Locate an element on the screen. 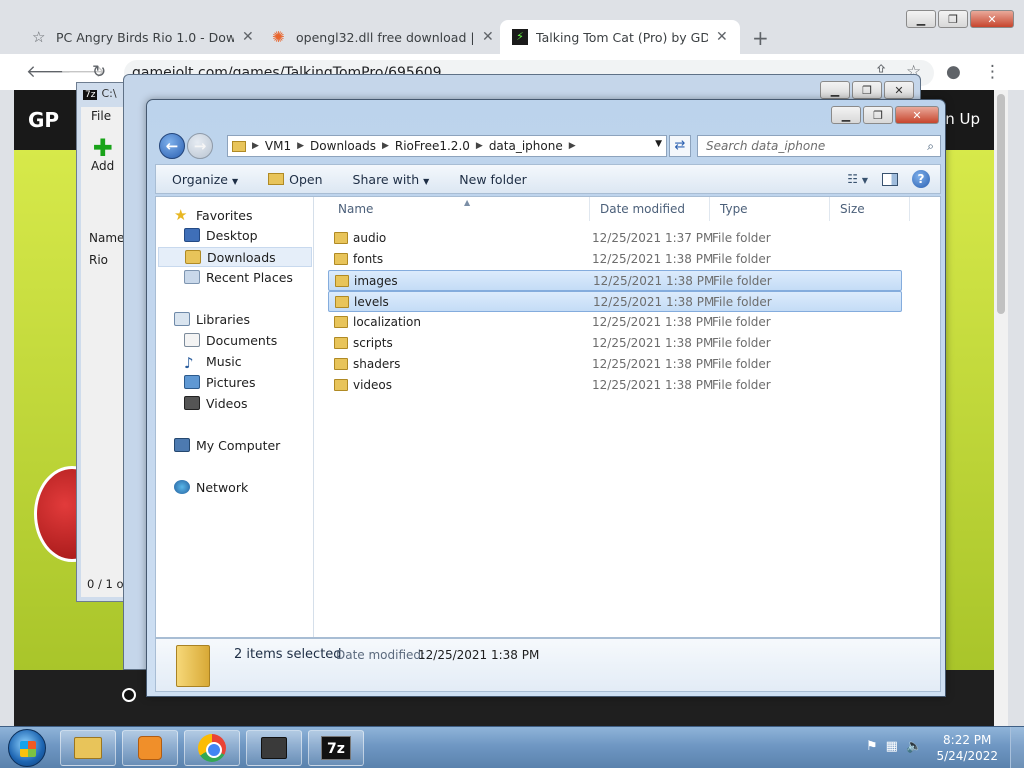 The width and height of the screenshot is (1024, 768). open-button: Open is located at coordinates (295, 179).